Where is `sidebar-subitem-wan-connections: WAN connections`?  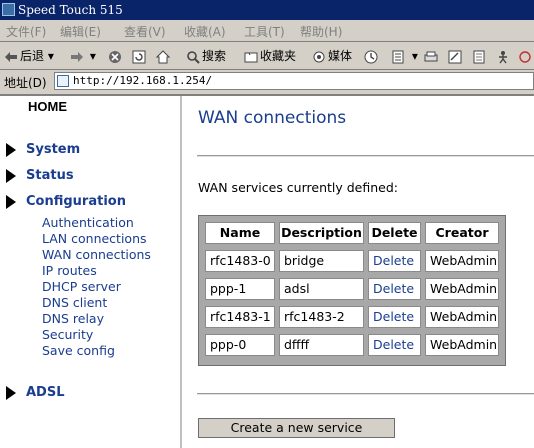
sidebar-subitem-wan-connections: WAN connections is located at coordinates (96, 254).